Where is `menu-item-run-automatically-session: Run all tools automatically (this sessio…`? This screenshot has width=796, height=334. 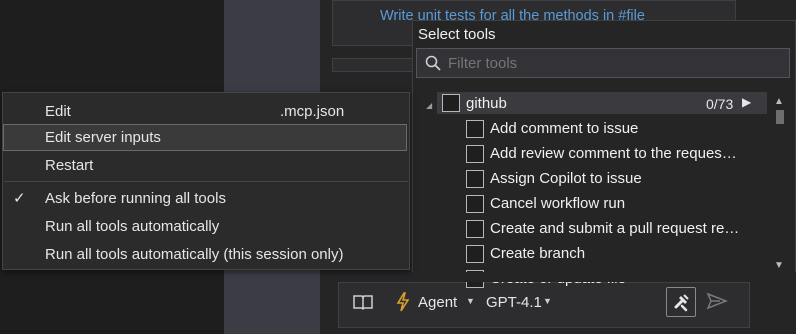 menu-item-run-automatically-session: Run all tools automatically (this sessio… is located at coordinates (205, 254).